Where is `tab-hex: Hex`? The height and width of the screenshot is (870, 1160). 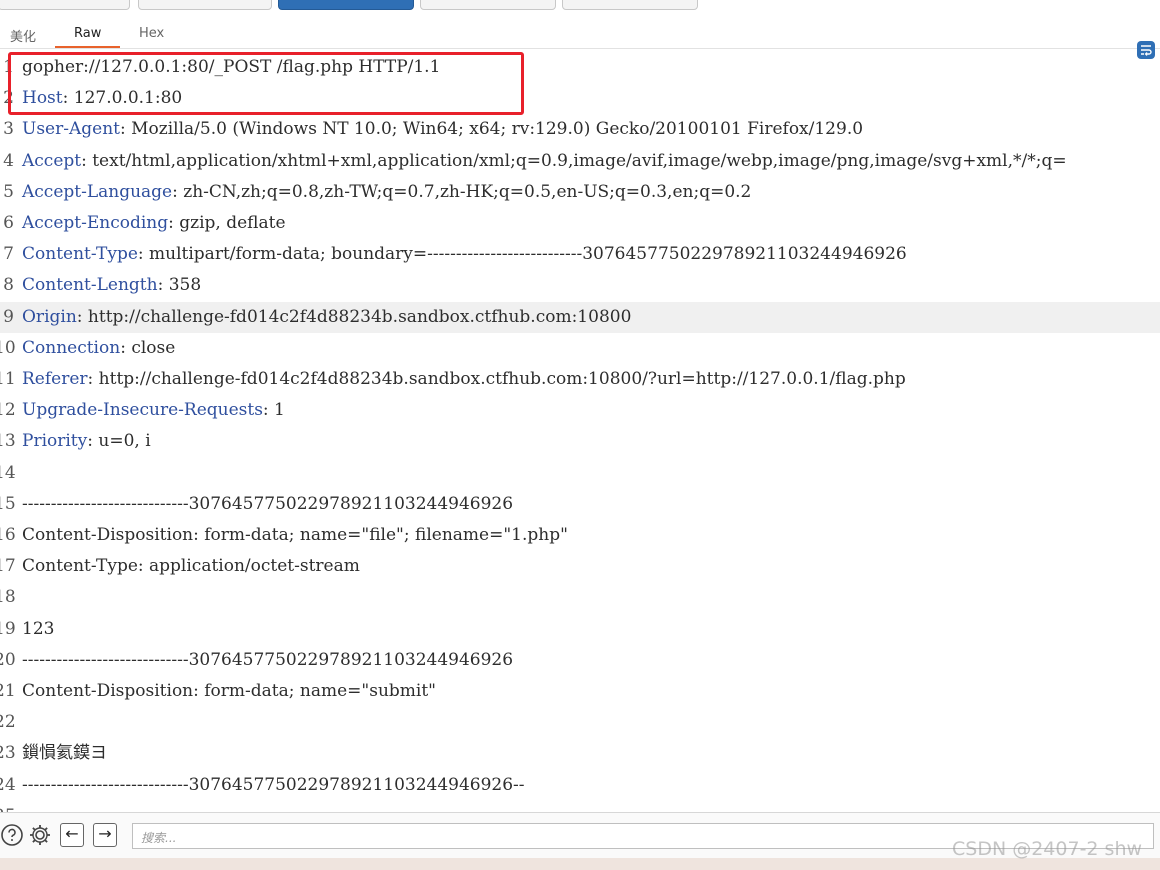 tab-hex: Hex is located at coordinates (151, 33).